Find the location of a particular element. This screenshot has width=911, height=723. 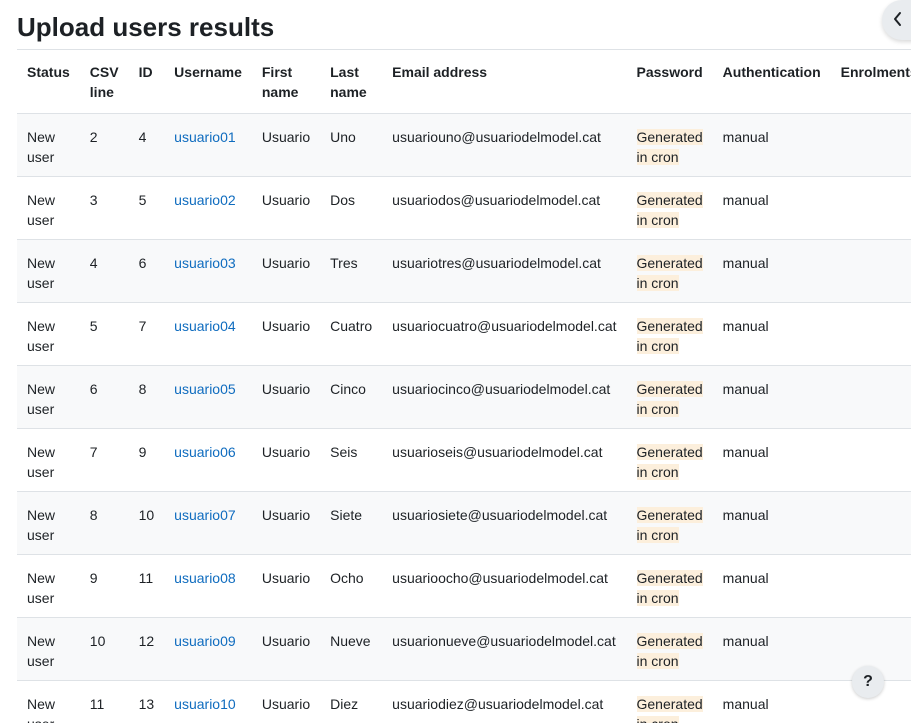

header-id: ID is located at coordinates (146, 81).